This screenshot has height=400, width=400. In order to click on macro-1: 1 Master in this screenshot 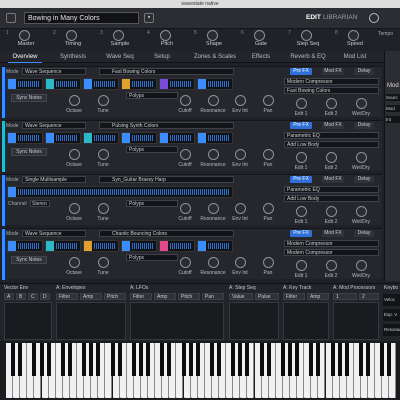, I will do `click(26, 40)`.